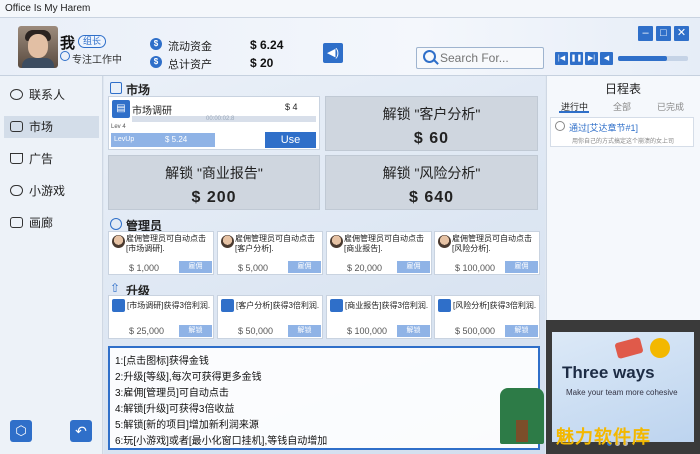 Image resolution: width=700 pixels, height=454 pixels. Describe the element at coordinates (118, 305) in the screenshot. I see `research-icon` at that location.